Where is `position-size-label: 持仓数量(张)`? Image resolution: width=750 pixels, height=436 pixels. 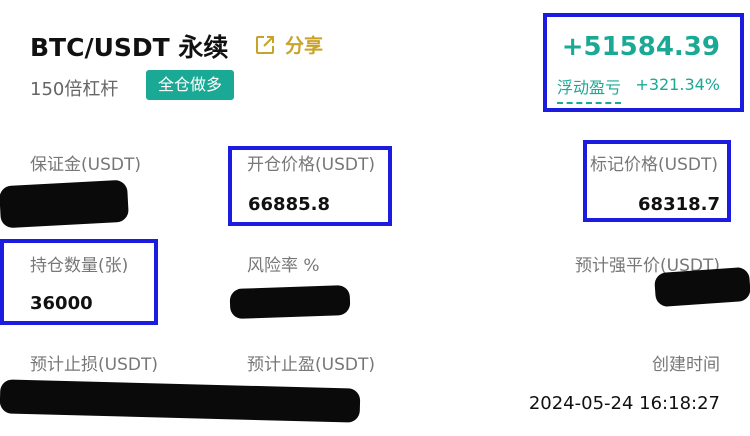 position-size-label: 持仓数量(张) is located at coordinates (79, 266).